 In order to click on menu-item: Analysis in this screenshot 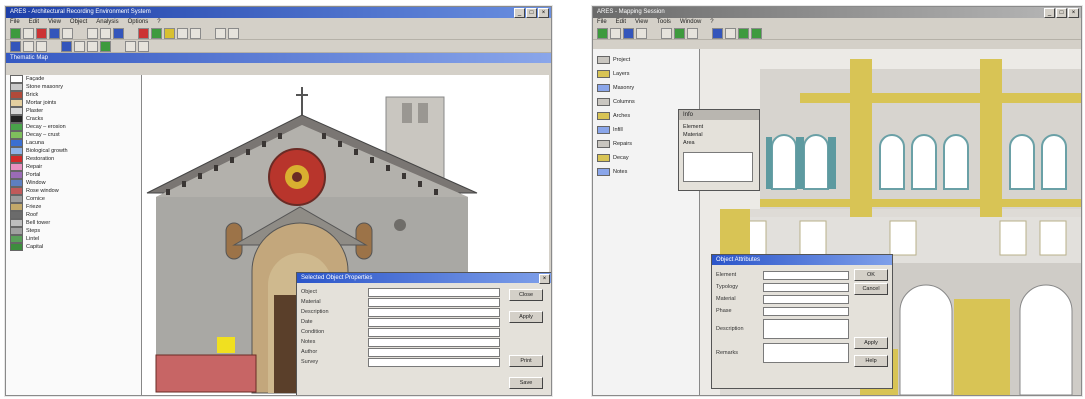, I will do `click(107, 22)`.